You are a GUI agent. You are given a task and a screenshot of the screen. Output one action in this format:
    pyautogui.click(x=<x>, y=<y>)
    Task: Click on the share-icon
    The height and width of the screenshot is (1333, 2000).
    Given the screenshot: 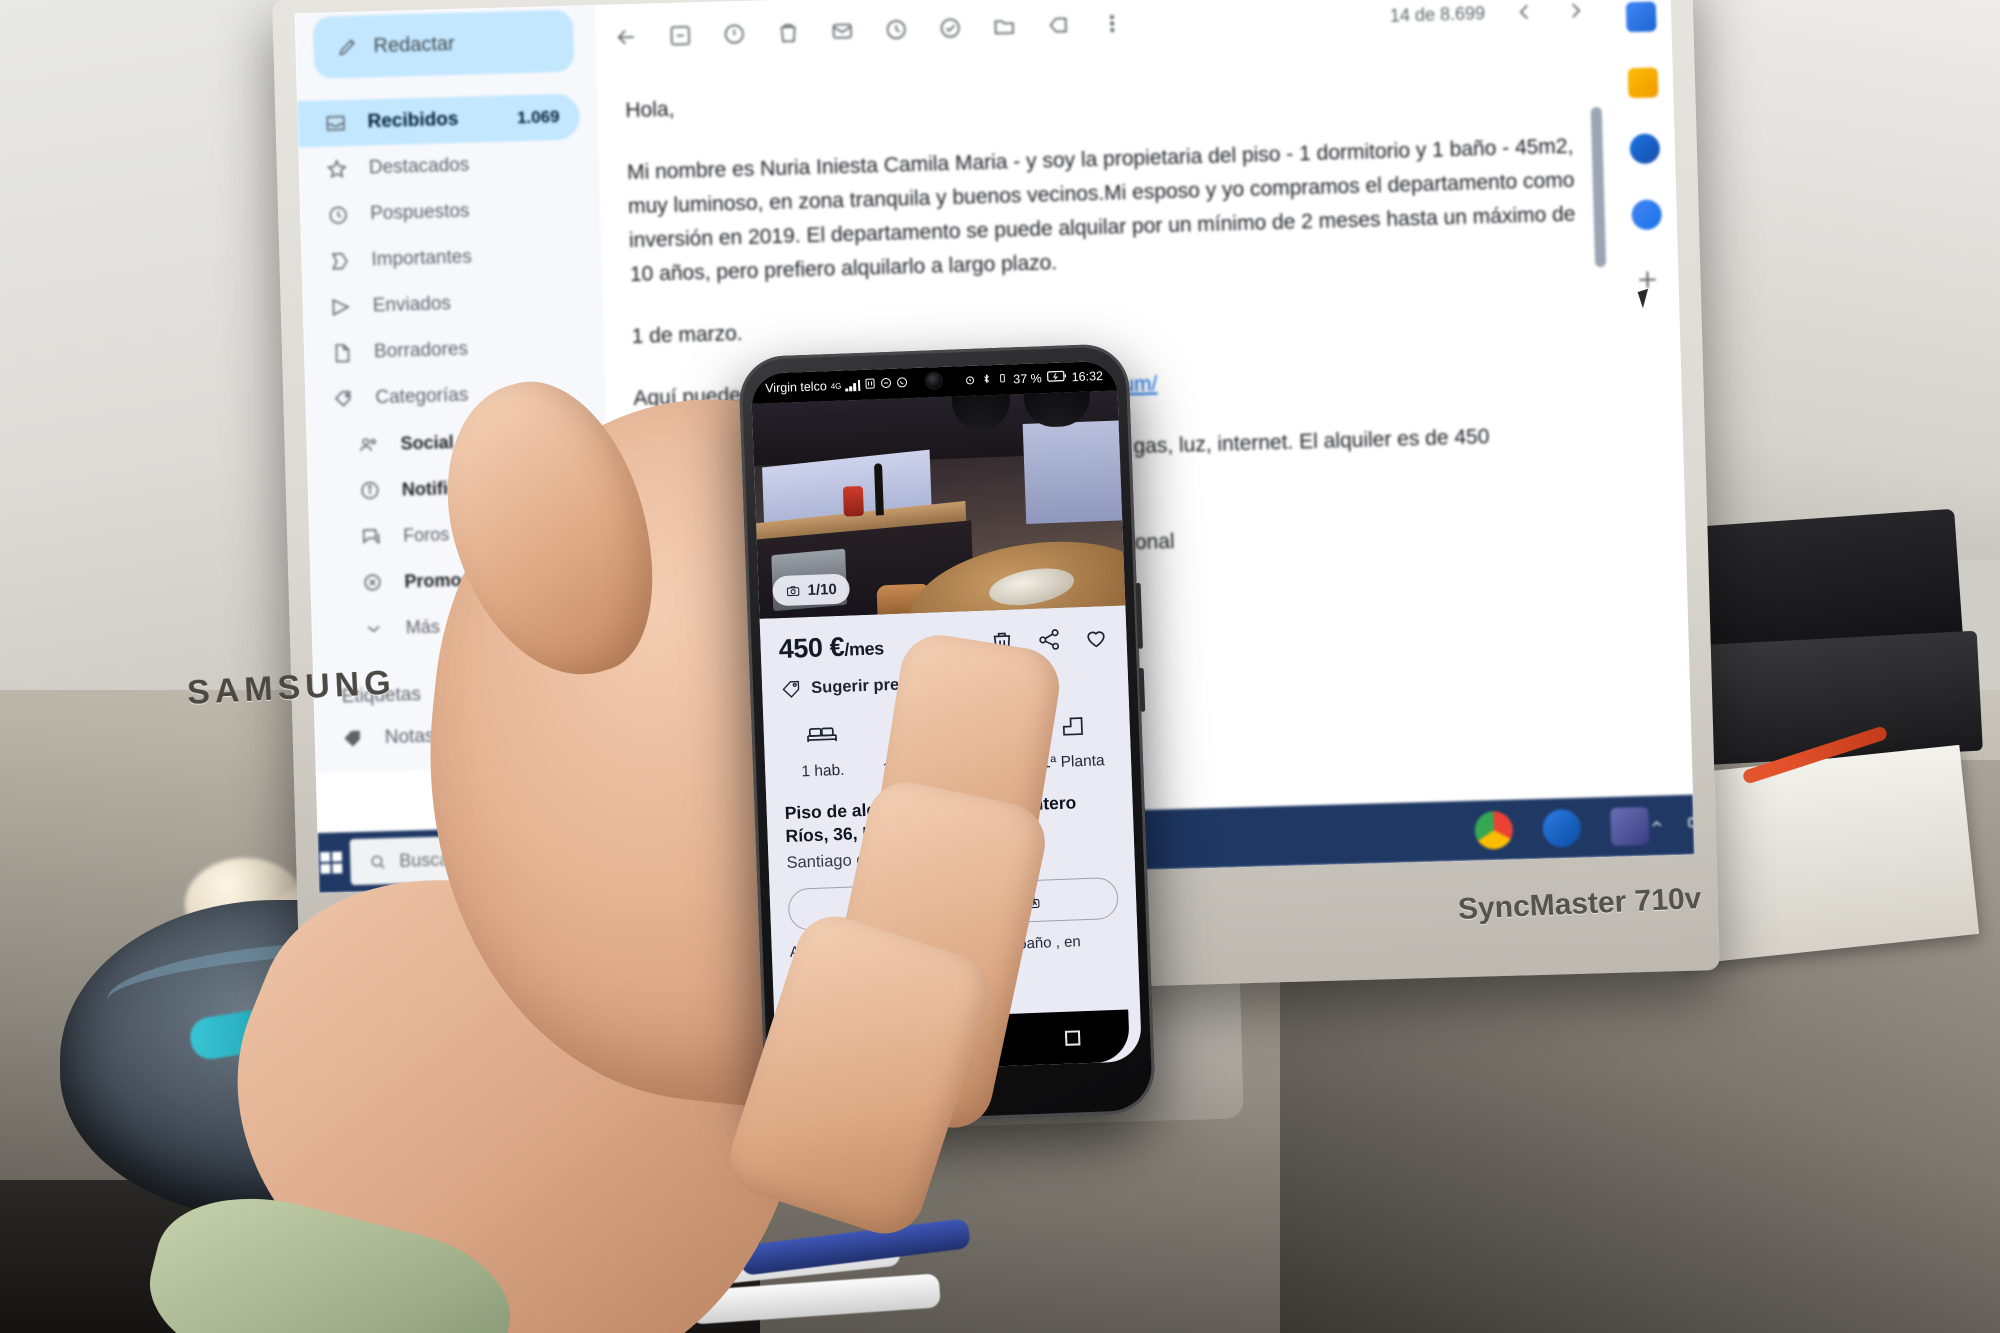 What is the action you would take?
    pyautogui.click(x=1049, y=640)
    